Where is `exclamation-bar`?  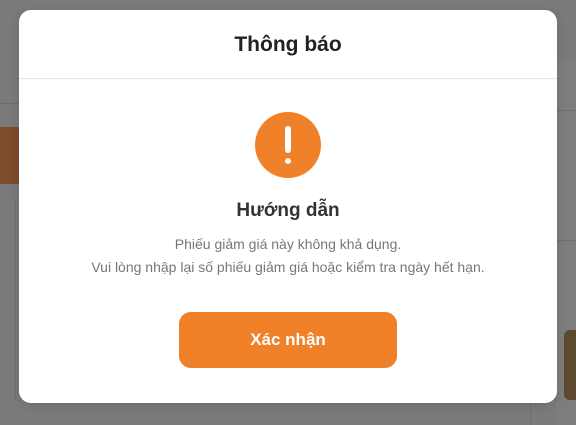
exclamation-bar is located at coordinates (288, 139).